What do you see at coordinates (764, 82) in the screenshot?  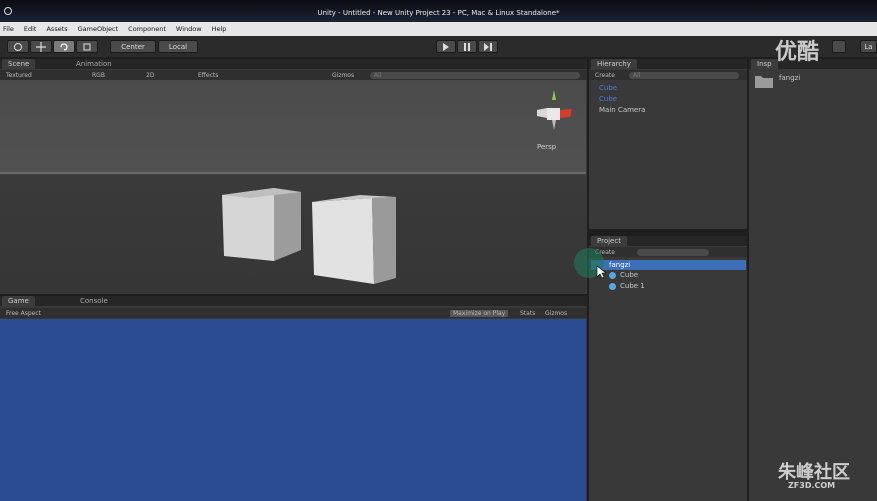 I see `folder-icon` at bounding box center [764, 82].